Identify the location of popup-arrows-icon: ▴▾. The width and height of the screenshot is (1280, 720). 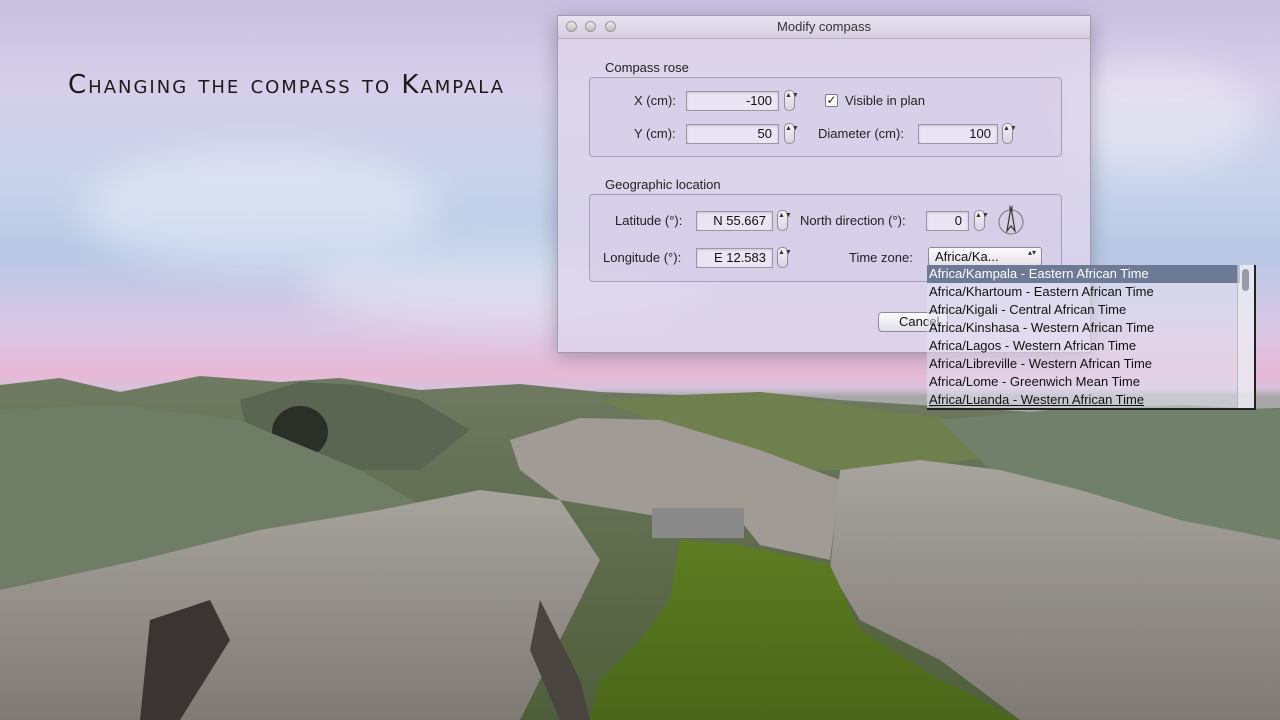
(1031, 252).